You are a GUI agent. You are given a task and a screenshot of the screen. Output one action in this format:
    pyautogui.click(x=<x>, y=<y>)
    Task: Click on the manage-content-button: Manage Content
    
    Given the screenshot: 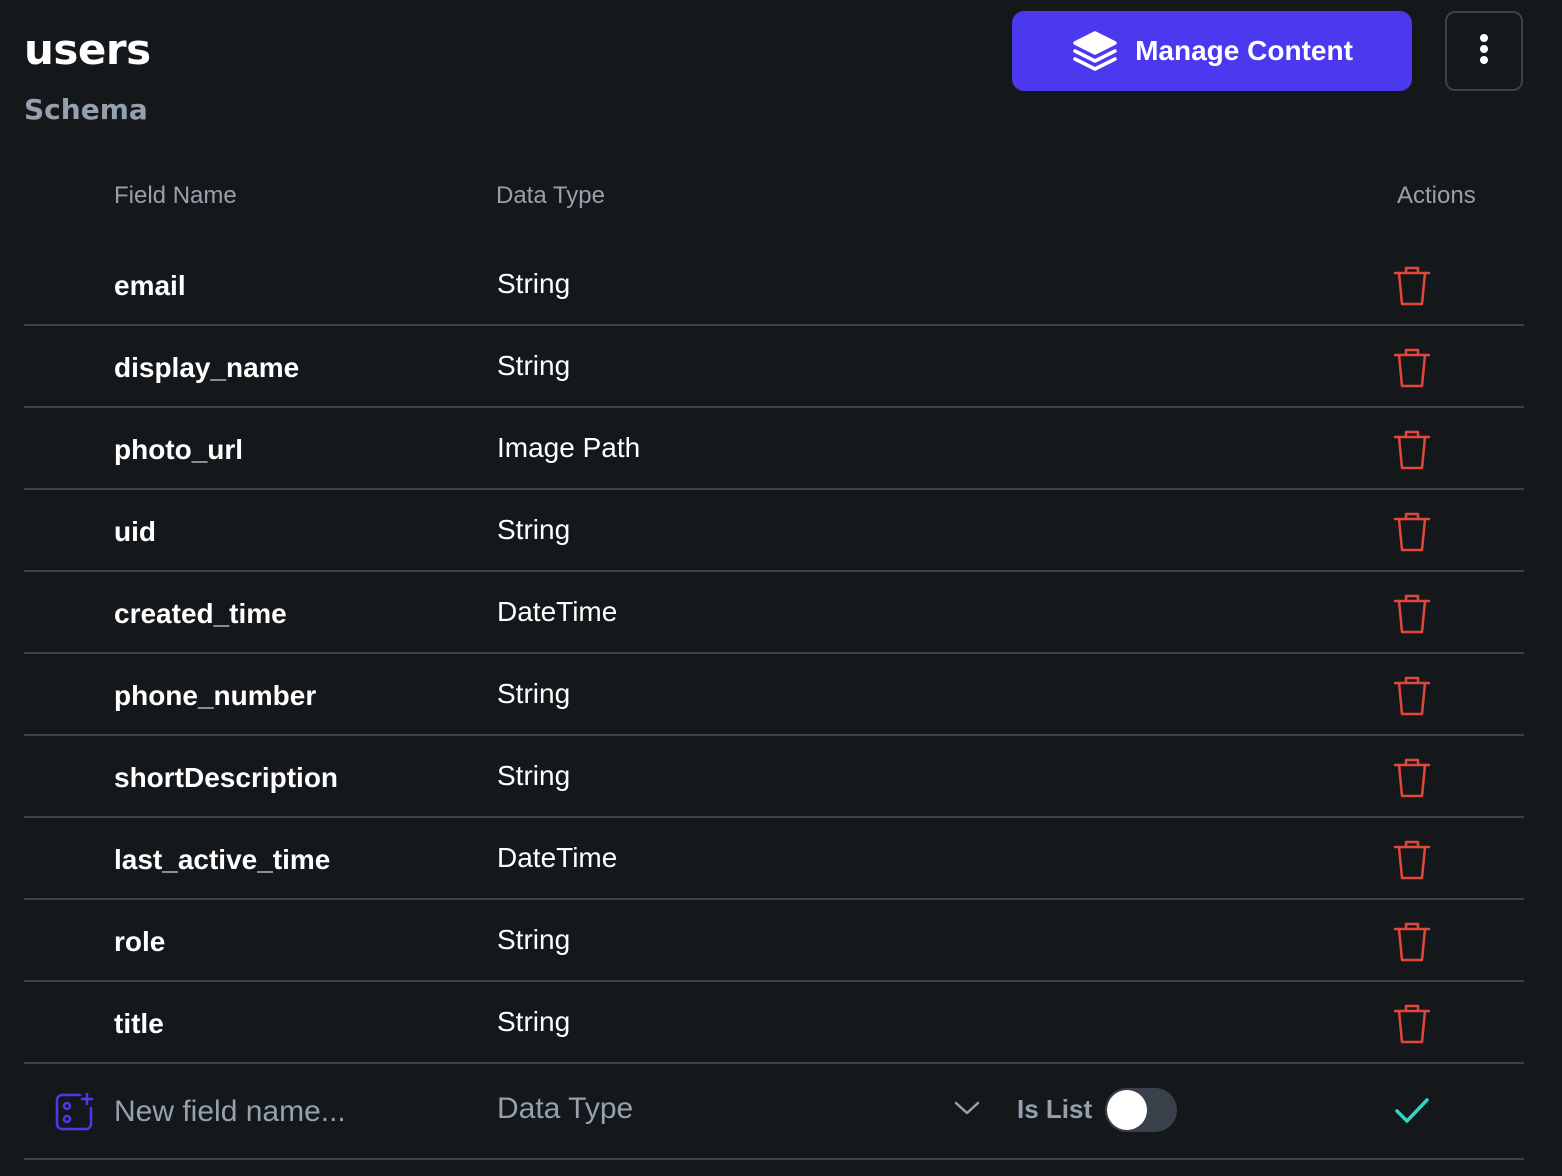 What is the action you would take?
    pyautogui.click(x=1212, y=51)
    